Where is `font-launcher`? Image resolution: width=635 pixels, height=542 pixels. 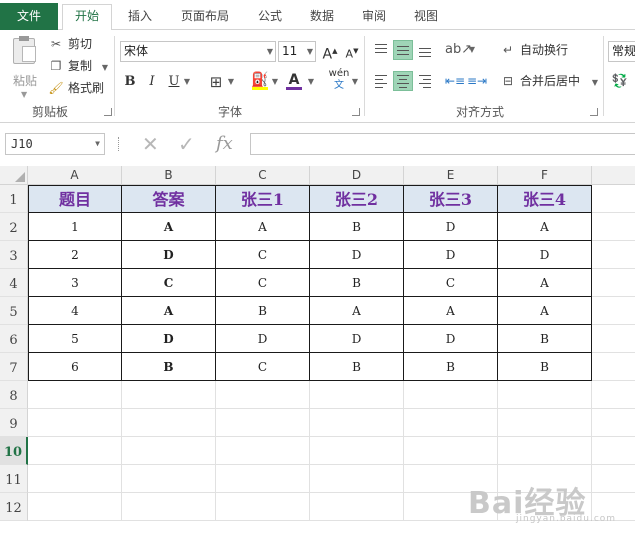
font-launcher is located at coordinates (356, 112).